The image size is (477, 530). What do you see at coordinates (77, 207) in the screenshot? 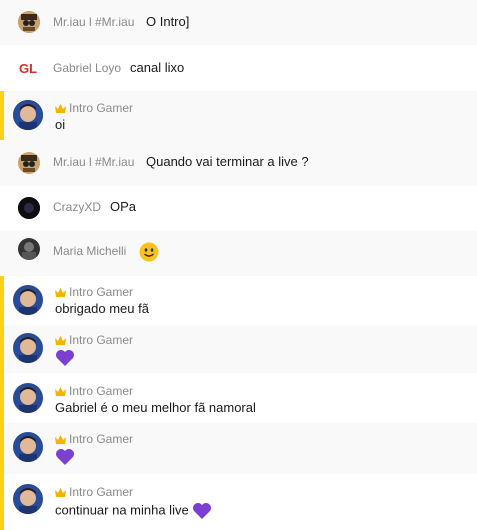
I see `message-author: CrazyXD` at bounding box center [77, 207].